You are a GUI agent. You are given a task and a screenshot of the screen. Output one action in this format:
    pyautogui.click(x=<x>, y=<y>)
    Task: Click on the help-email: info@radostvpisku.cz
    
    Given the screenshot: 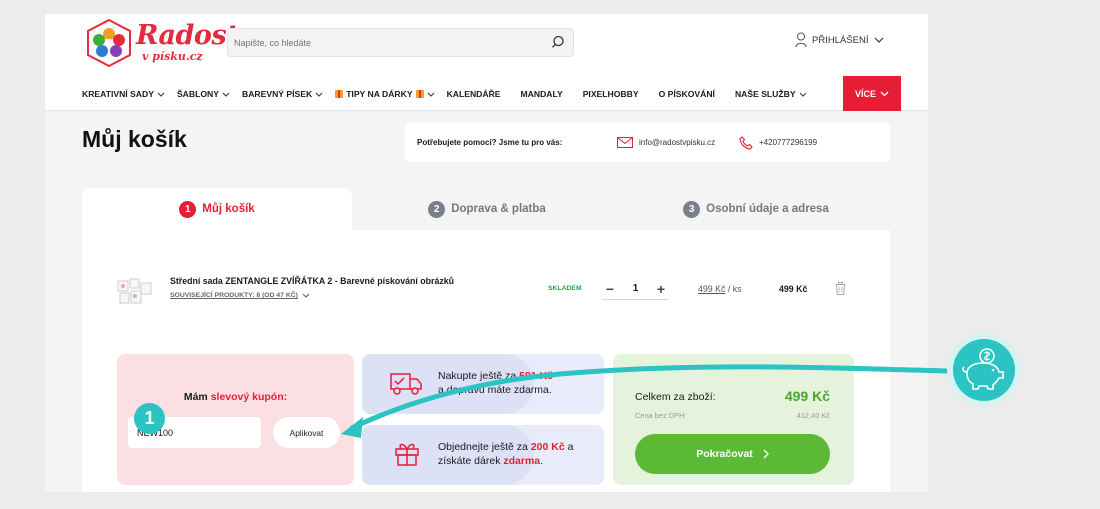 What is the action you would take?
    pyautogui.click(x=677, y=142)
    